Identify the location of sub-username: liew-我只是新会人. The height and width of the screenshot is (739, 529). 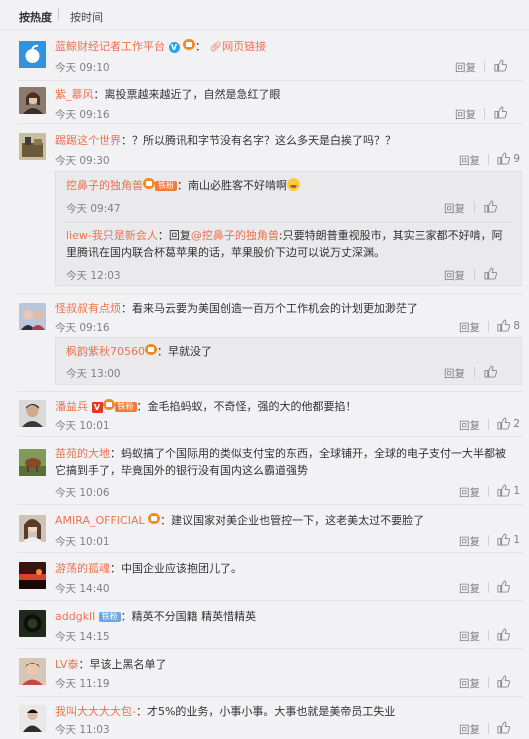
(112, 235).